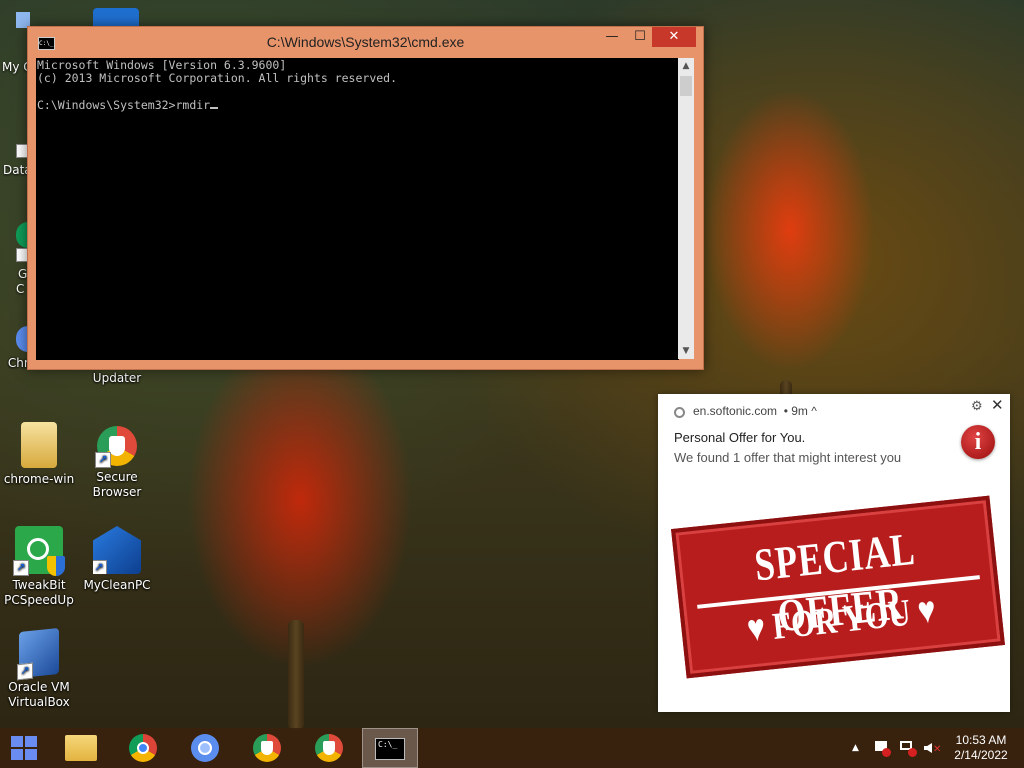  What do you see at coordinates (981, 740) in the screenshot?
I see `clock-time: 10:53 AM` at bounding box center [981, 740].